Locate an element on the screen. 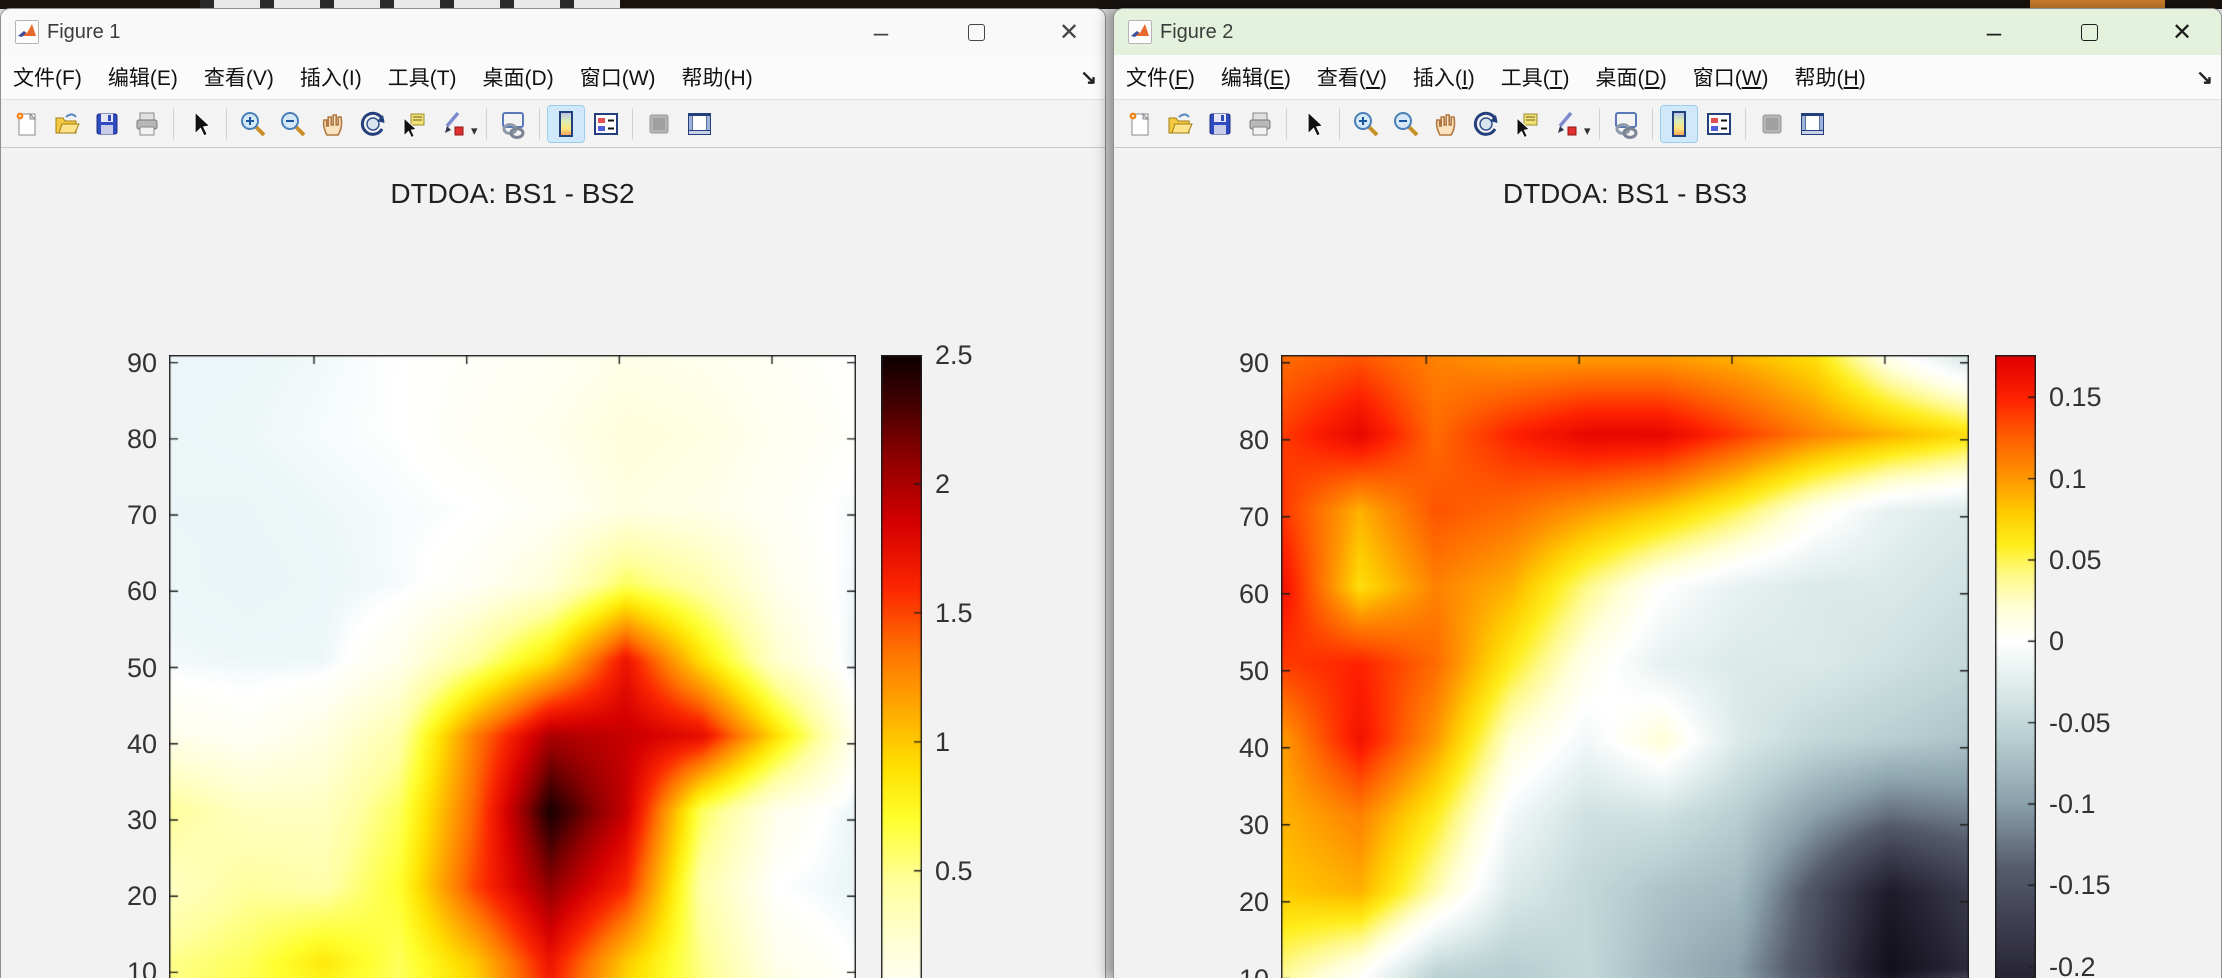 The image size is (2222, 978). colorbar-tick-label: 0 is located at coordinates (2057, 641).